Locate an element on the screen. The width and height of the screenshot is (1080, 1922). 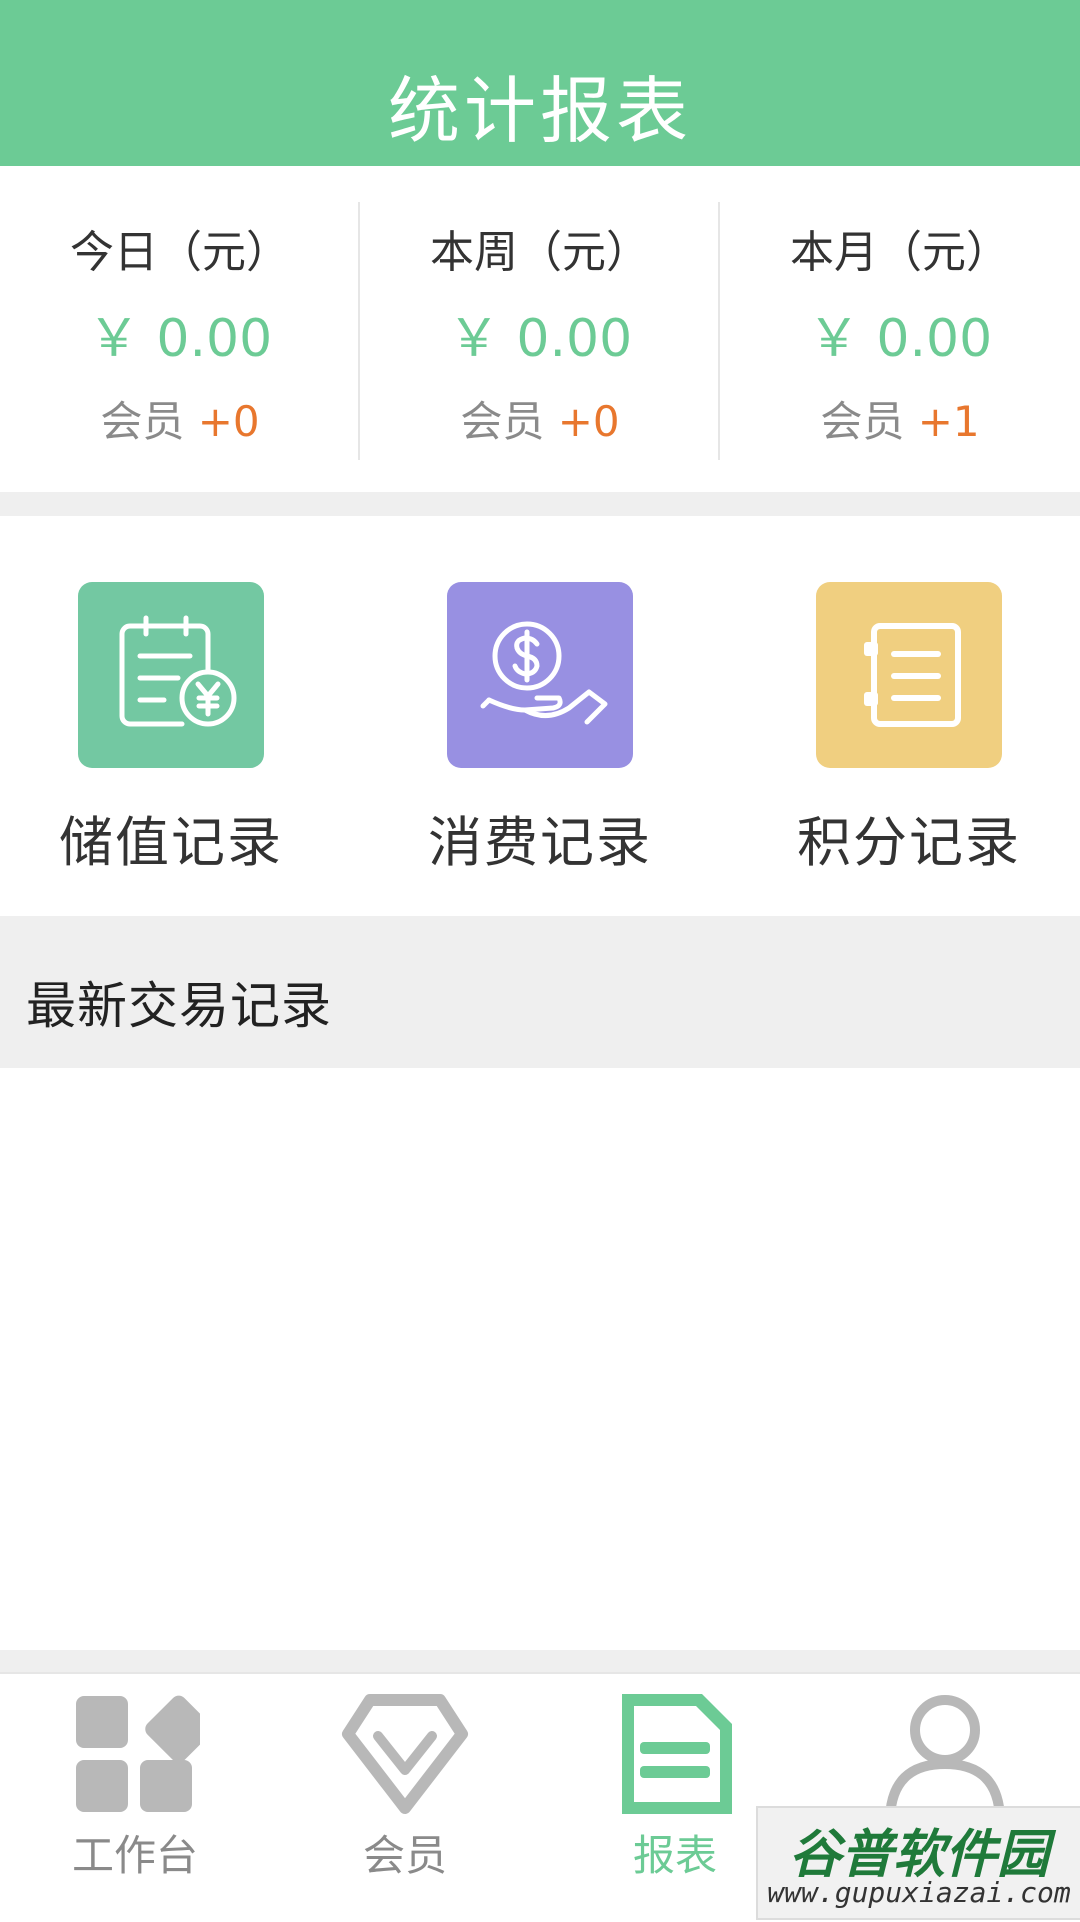
bottom-gap is located at coordinates (540, 1661).